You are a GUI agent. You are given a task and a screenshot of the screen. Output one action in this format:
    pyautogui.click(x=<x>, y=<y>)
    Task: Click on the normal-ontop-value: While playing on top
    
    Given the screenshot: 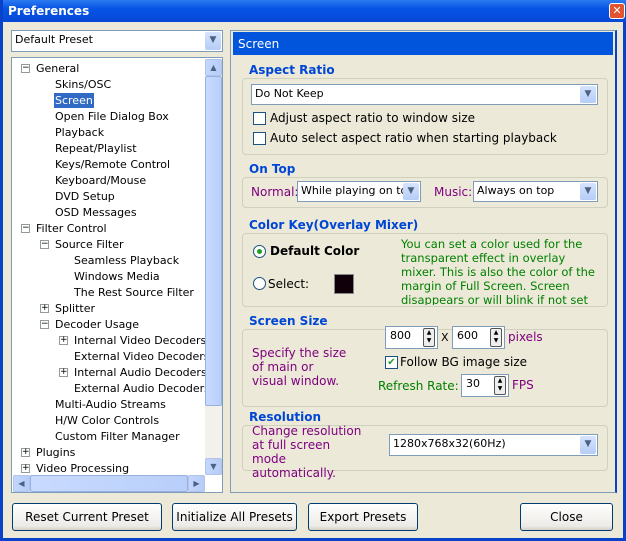 What is the action you would take?
    pyautogui.click(x=358, y=190)
    